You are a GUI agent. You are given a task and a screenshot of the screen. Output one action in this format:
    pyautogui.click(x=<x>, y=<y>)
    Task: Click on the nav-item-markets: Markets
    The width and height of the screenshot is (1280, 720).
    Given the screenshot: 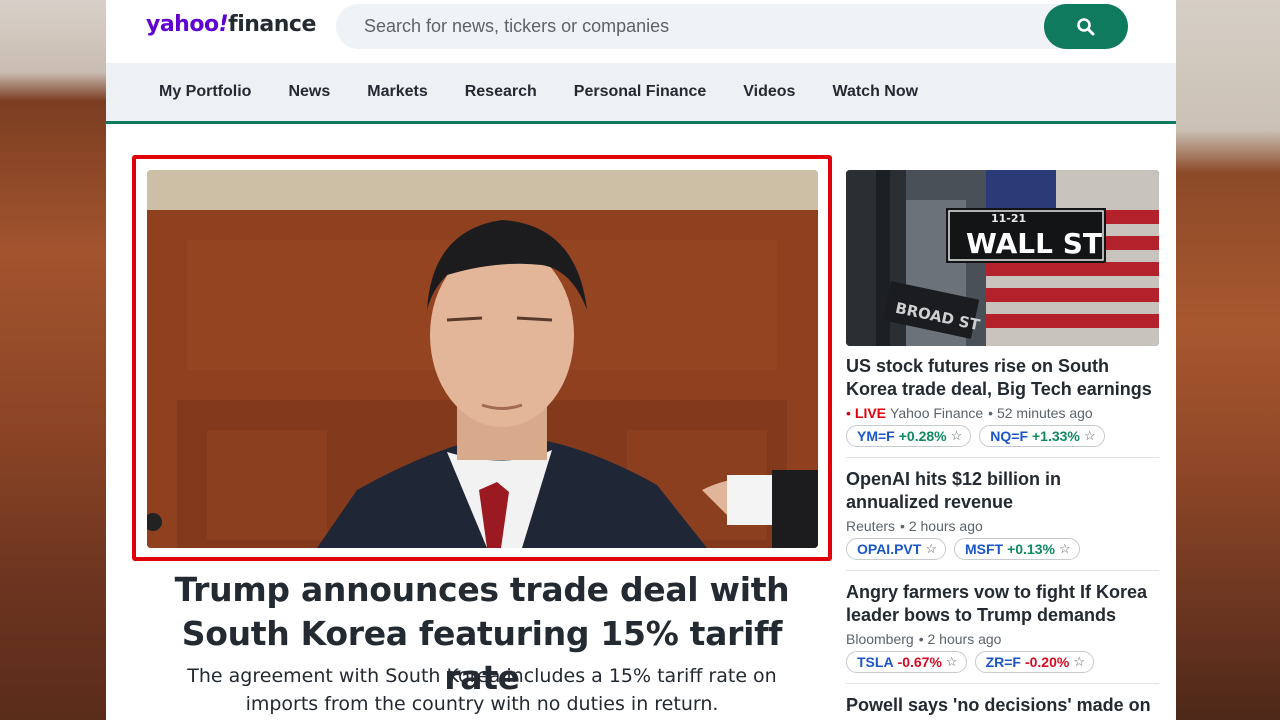 What is the action you would take?
    pyautogui.click(x=397, y=92)
    